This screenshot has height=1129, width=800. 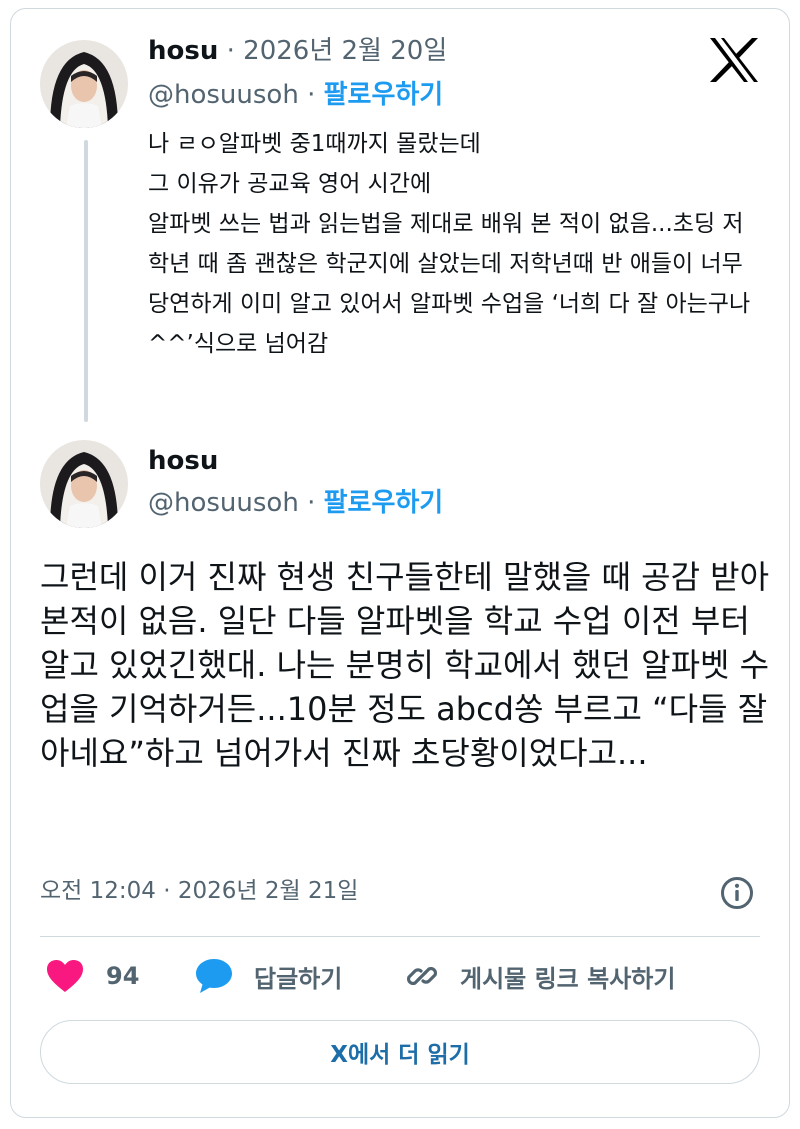 I want to click on copy-link-label: 게시물 링크 복사하기, so click(x=568, y=978).